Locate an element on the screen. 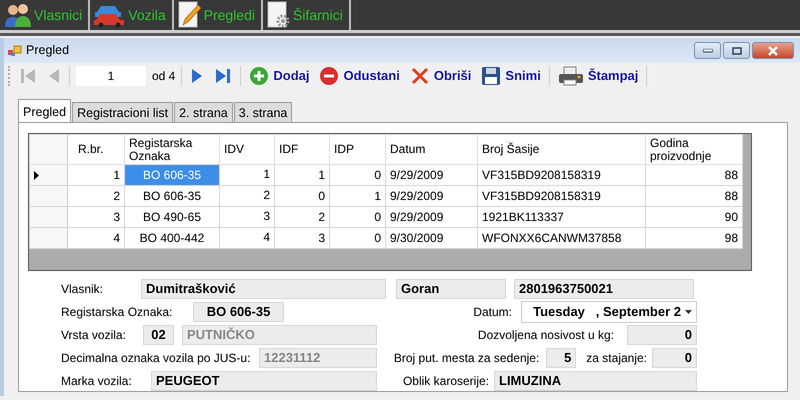 The width and height of the screenshot is (800, 400). maximize-button is located at coordinates (736, 50).